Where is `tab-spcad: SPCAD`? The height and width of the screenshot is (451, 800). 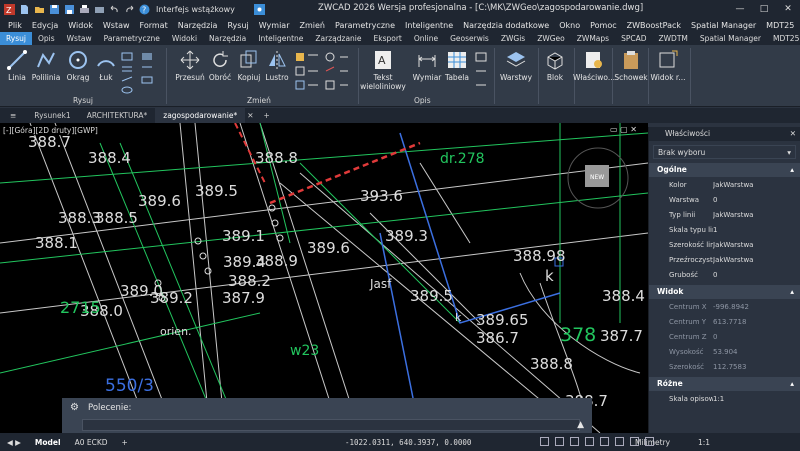
tab-spcad: SPCAD is located at coordinates (633, 38).